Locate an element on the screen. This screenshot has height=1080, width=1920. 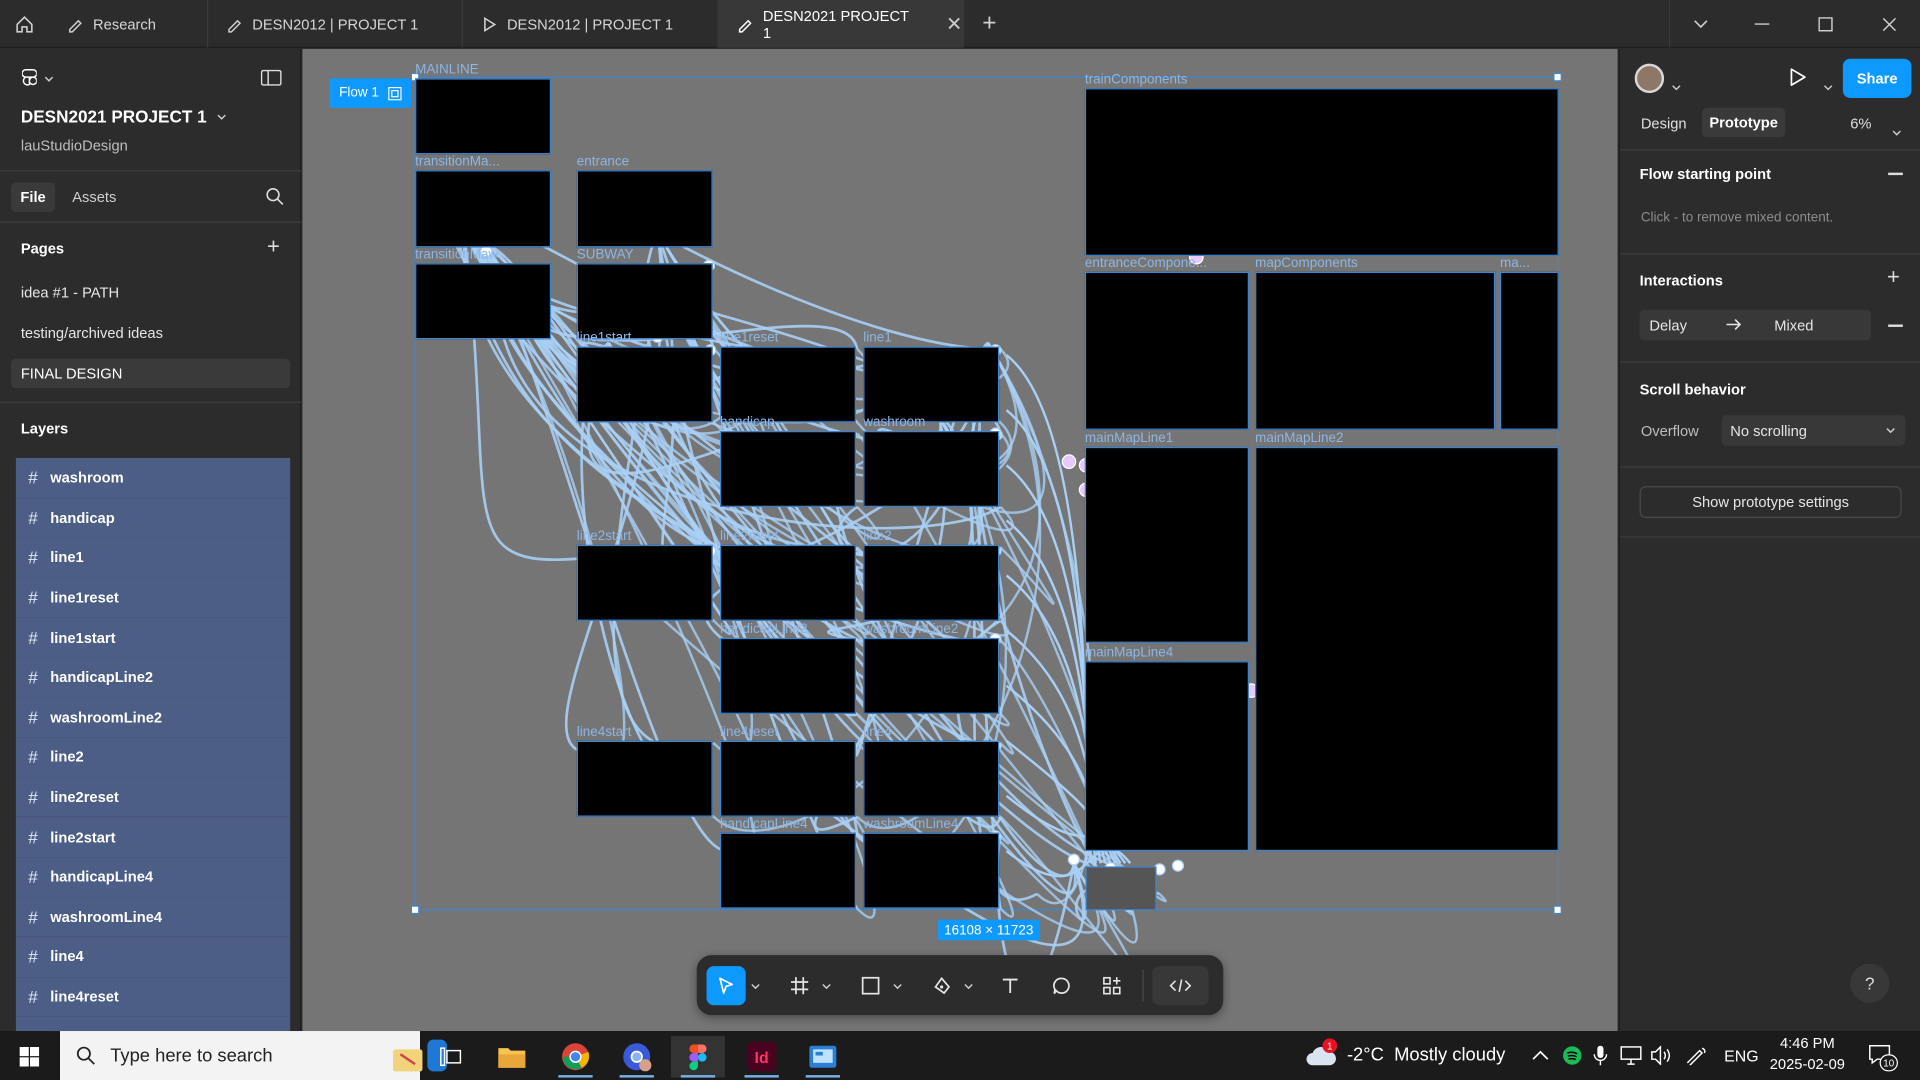
main-menu-button is located at coordinates (38, 79).